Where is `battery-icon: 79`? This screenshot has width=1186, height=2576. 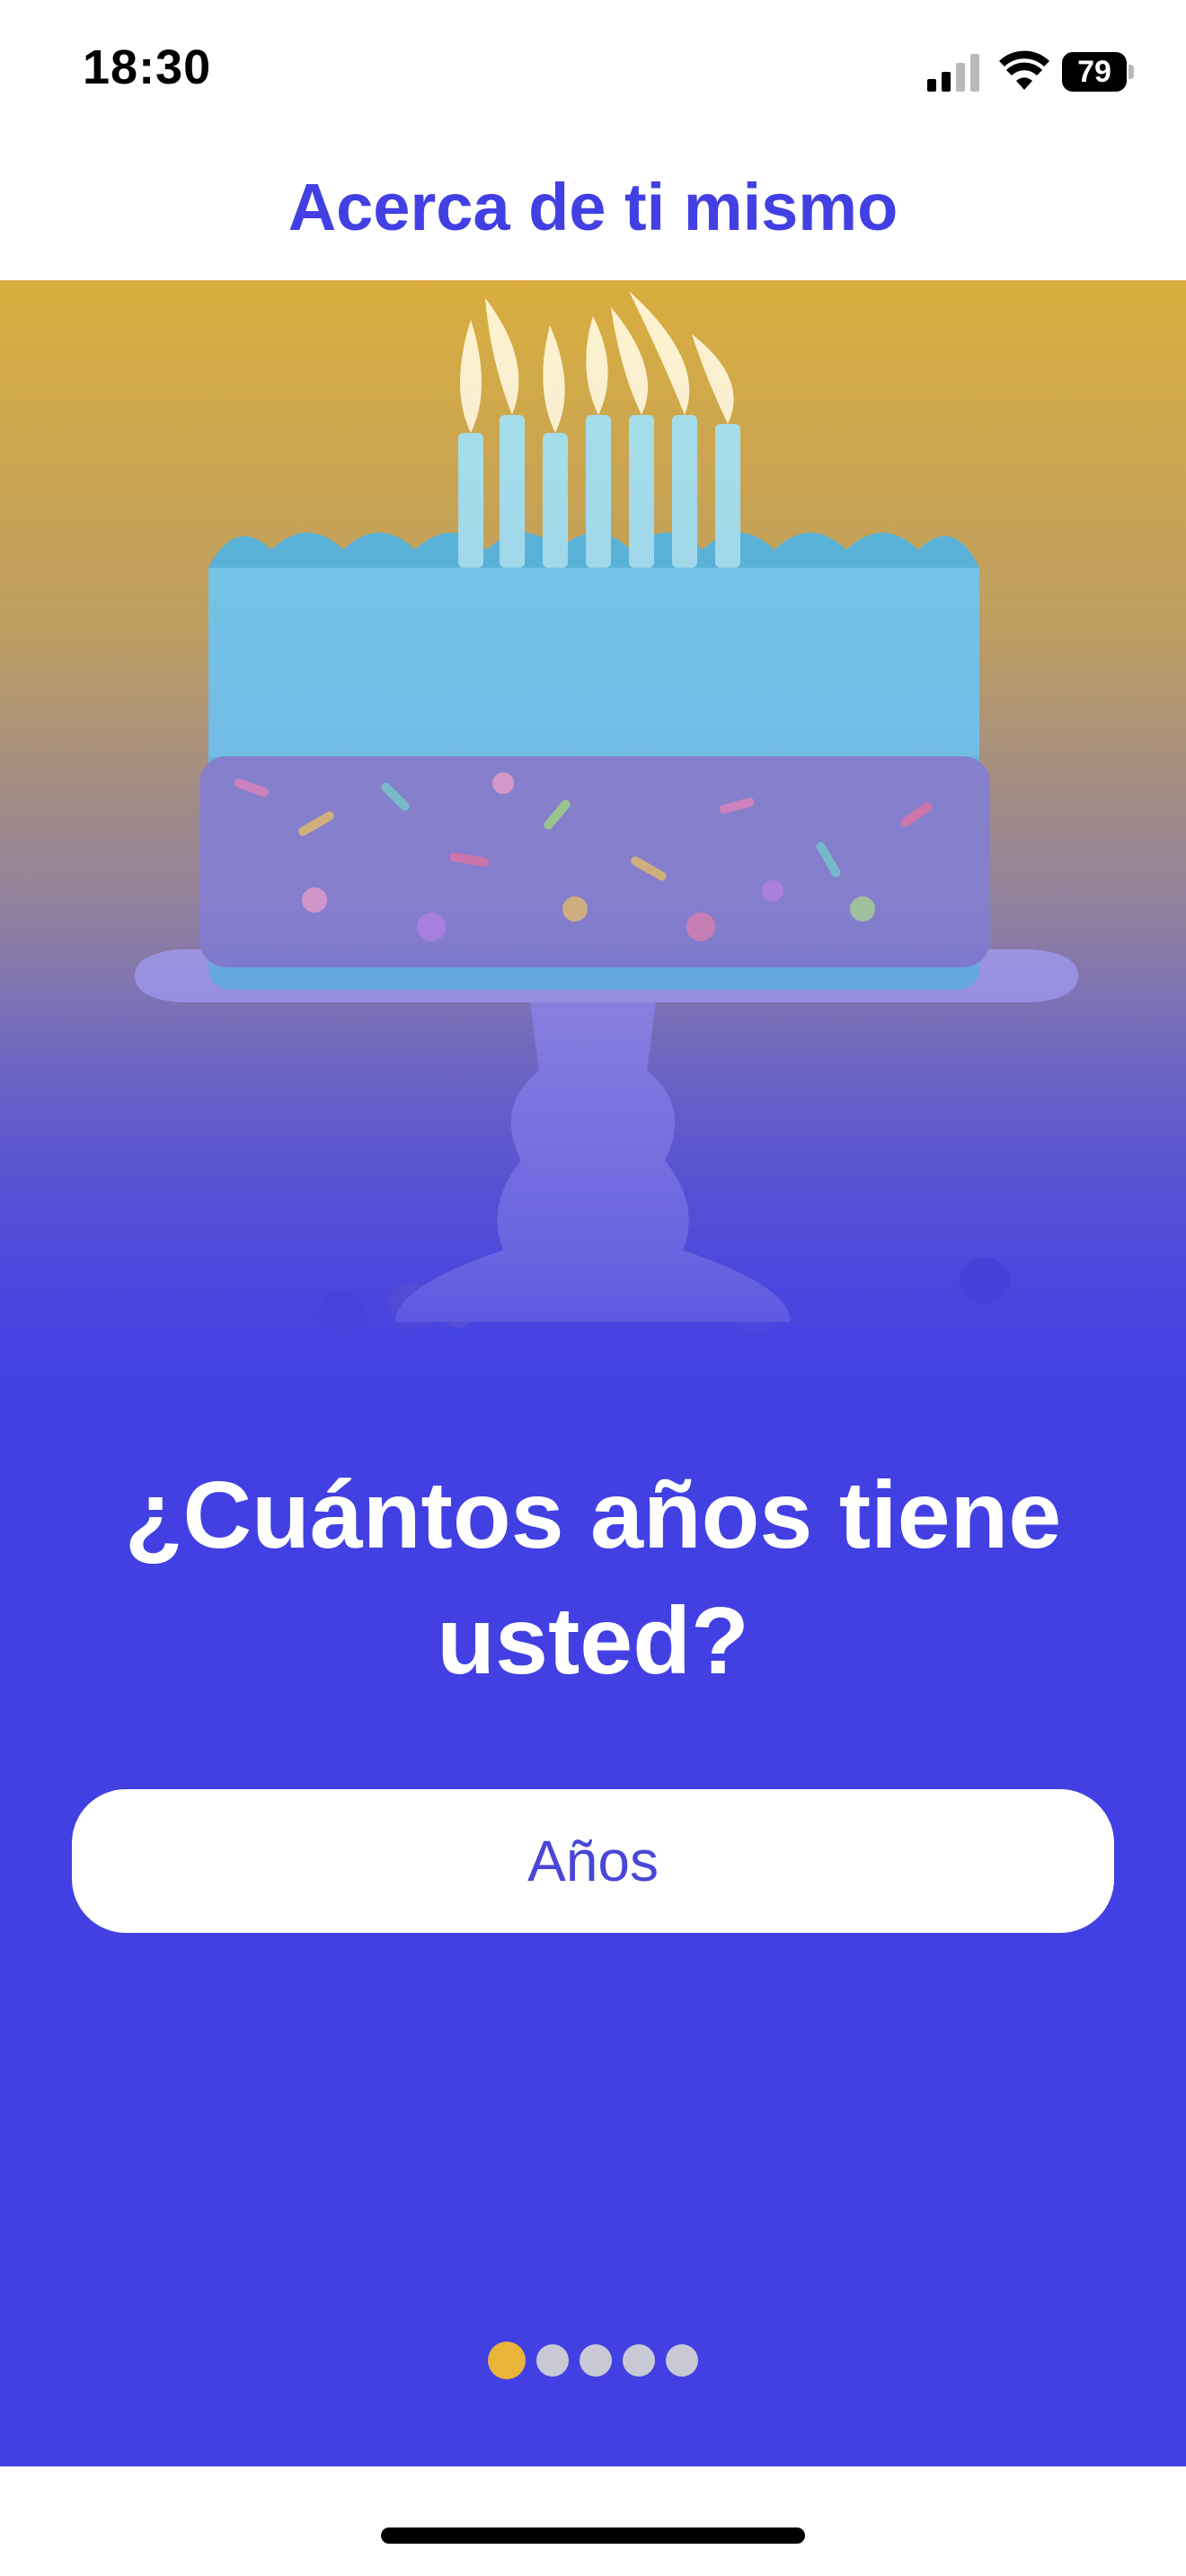 battery-icon: 79 is located at coordinates (1098, 72).